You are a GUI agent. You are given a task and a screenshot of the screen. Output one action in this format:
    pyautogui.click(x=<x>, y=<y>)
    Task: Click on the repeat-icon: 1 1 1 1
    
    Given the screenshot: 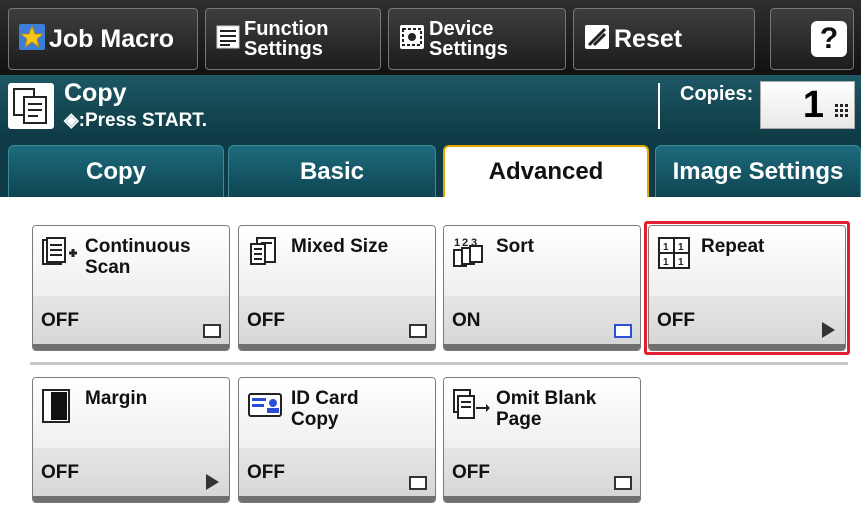 What is the action you would take?
    pyautogui.click(x=674, y=255)
    